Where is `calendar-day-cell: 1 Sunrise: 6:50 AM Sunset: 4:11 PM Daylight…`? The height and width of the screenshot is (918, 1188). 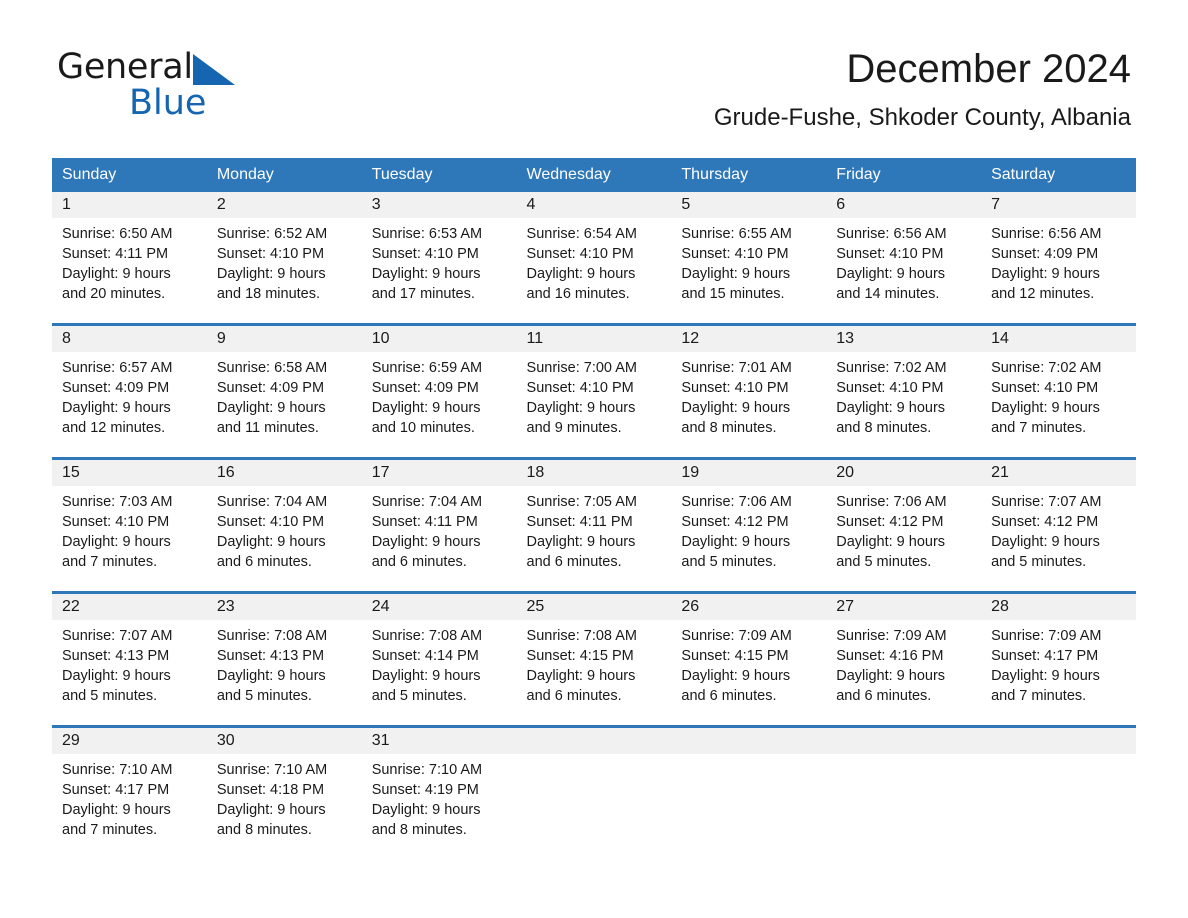
calendar-day-cell: 1 Sunrise: 6:50 AM Sunset: 4:11 PM Daylight… is located at coordinates (129, 258).